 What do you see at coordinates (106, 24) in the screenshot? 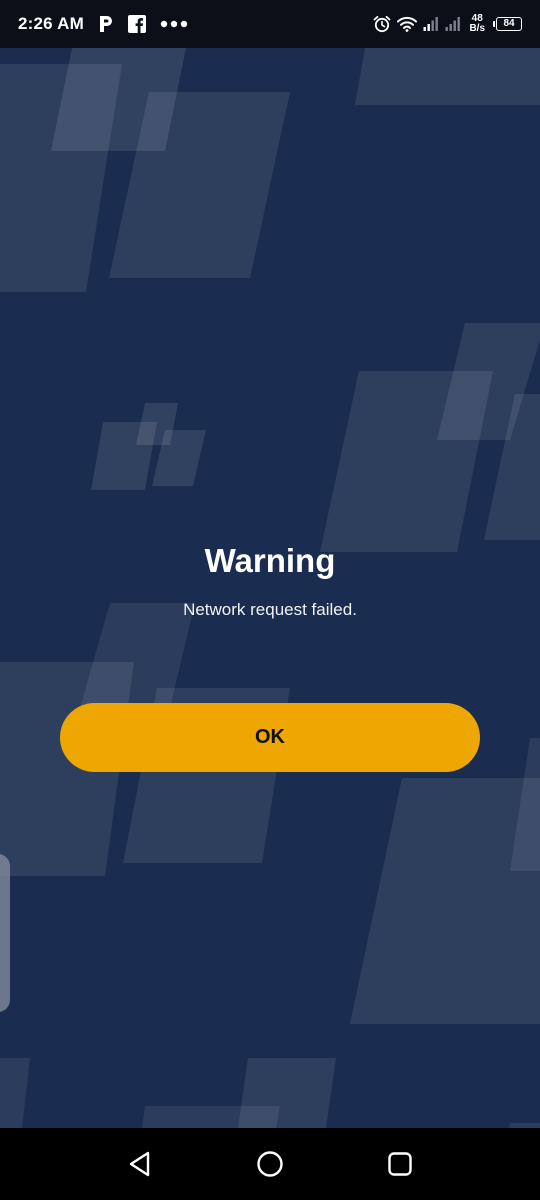
I see `p-app-icon` at bounding box center [106, 24].